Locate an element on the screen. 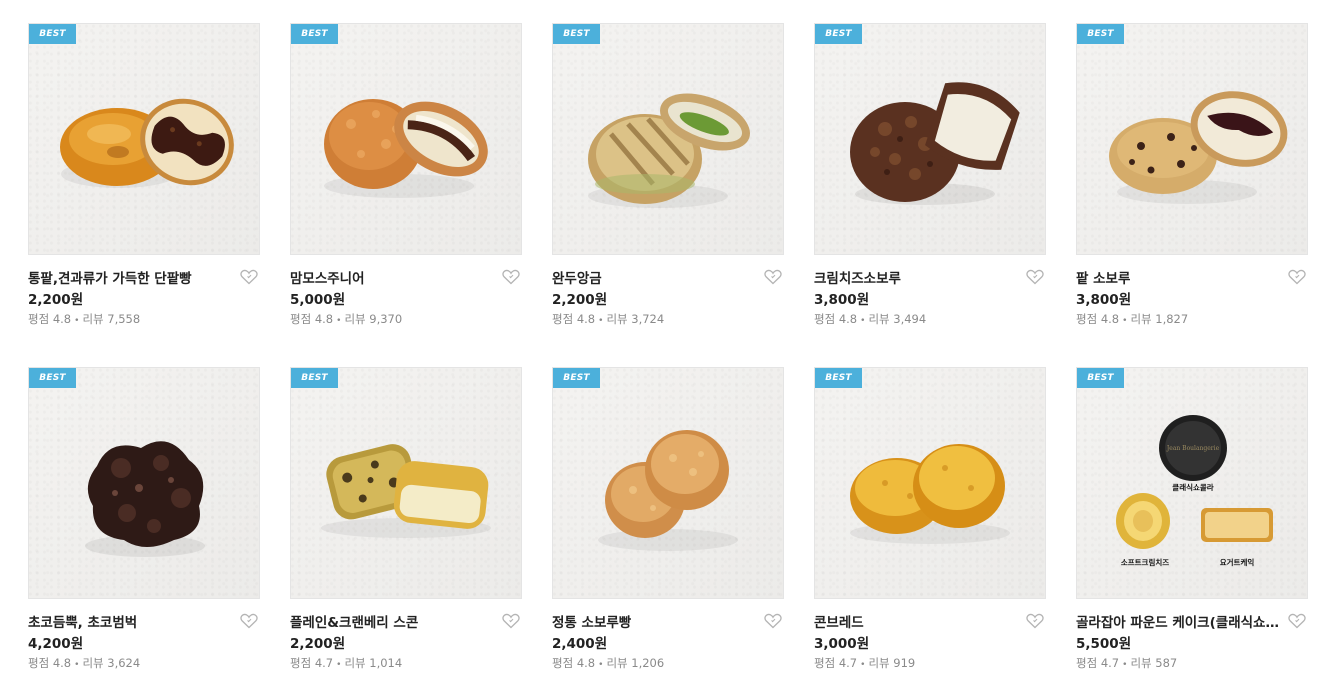 The width and height of the screenshot is (1317, 689). product-title: 맘모스주니어 is located at coordinates (392, 277).